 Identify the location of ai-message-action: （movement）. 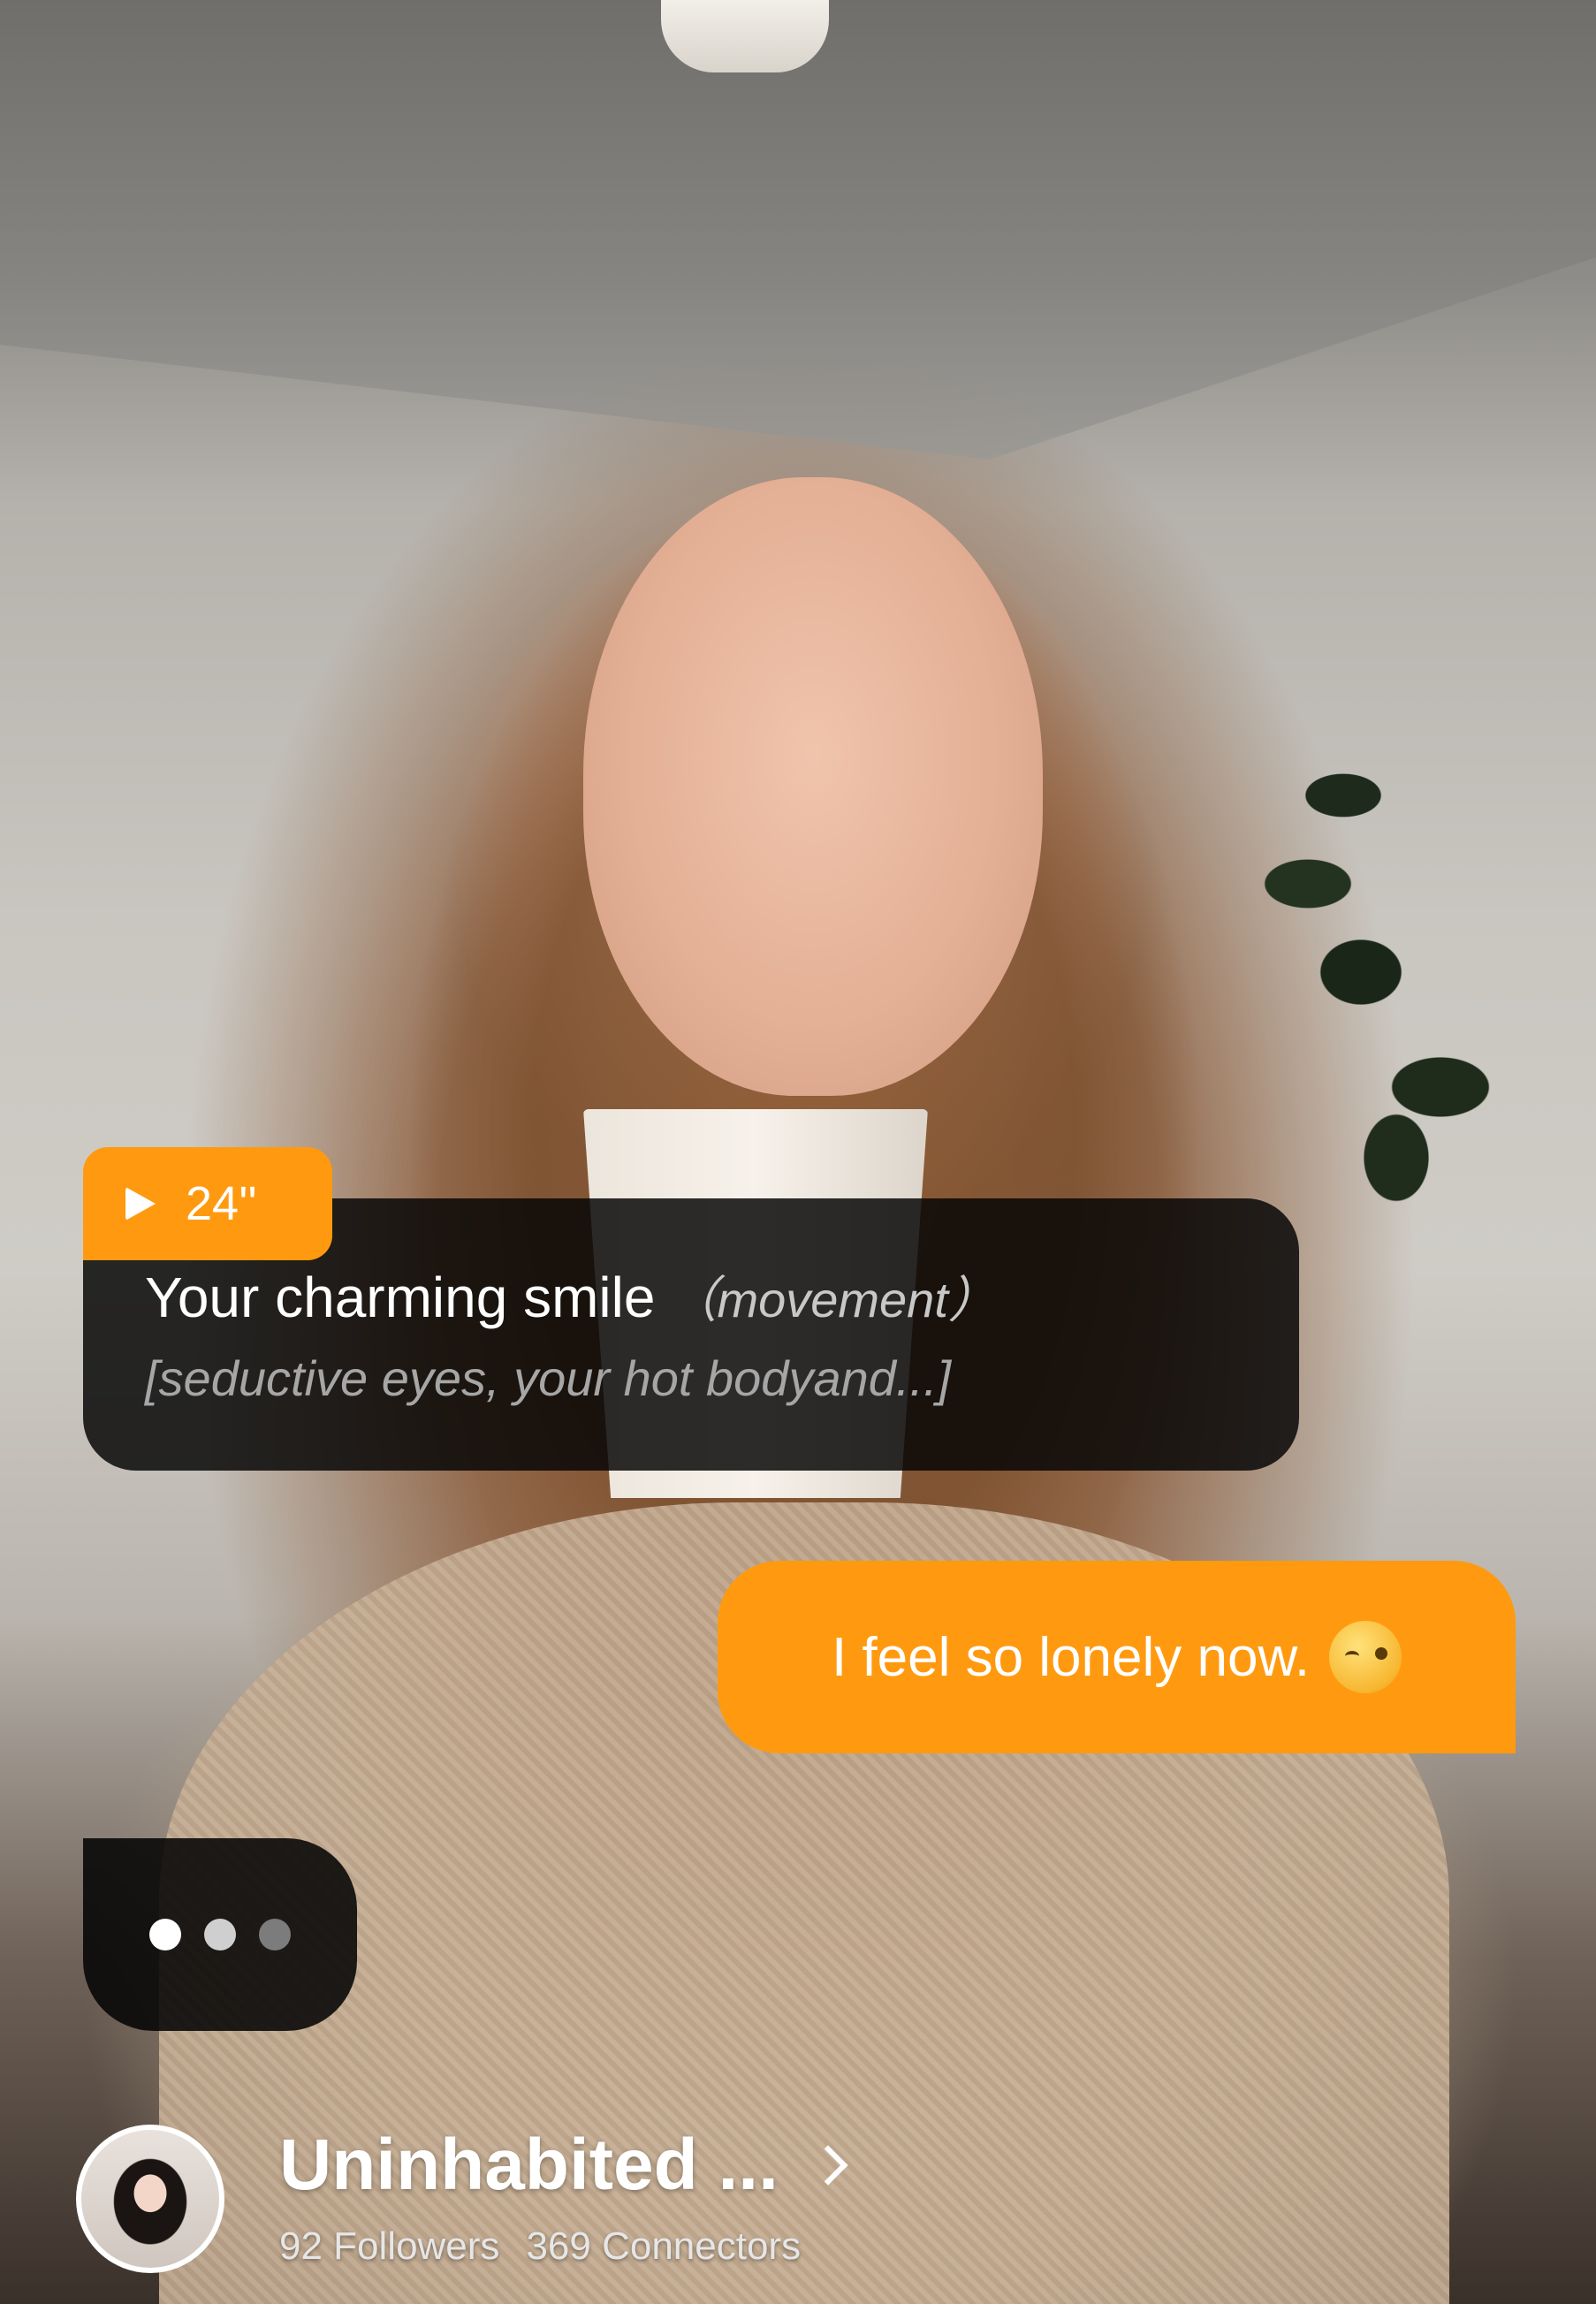
(832, 1299).